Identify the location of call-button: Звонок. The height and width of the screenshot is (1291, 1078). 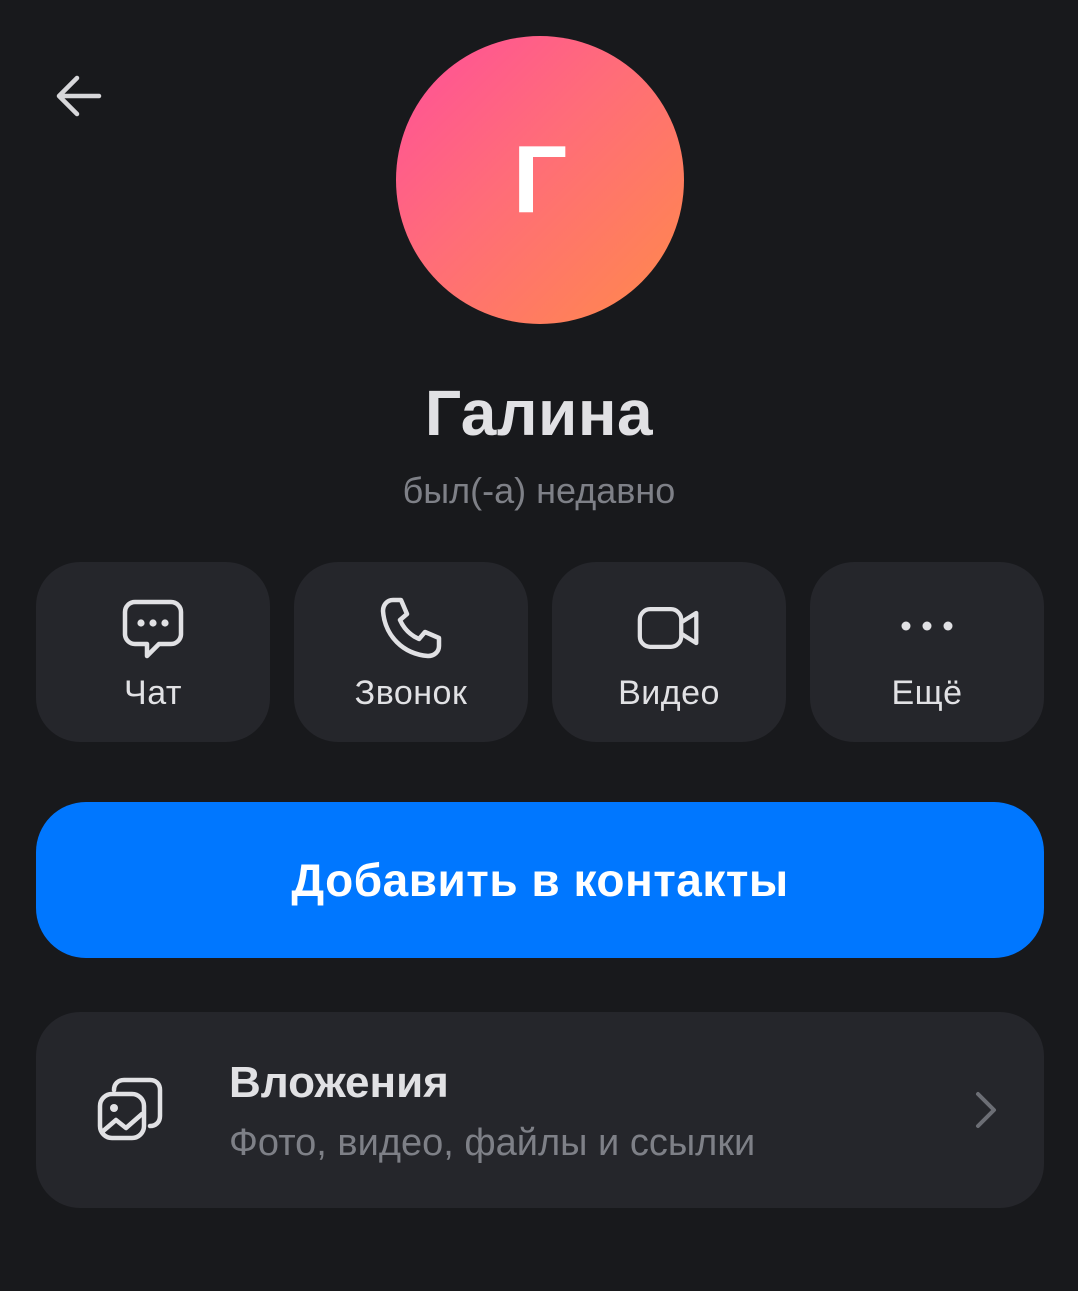
(411, 652).